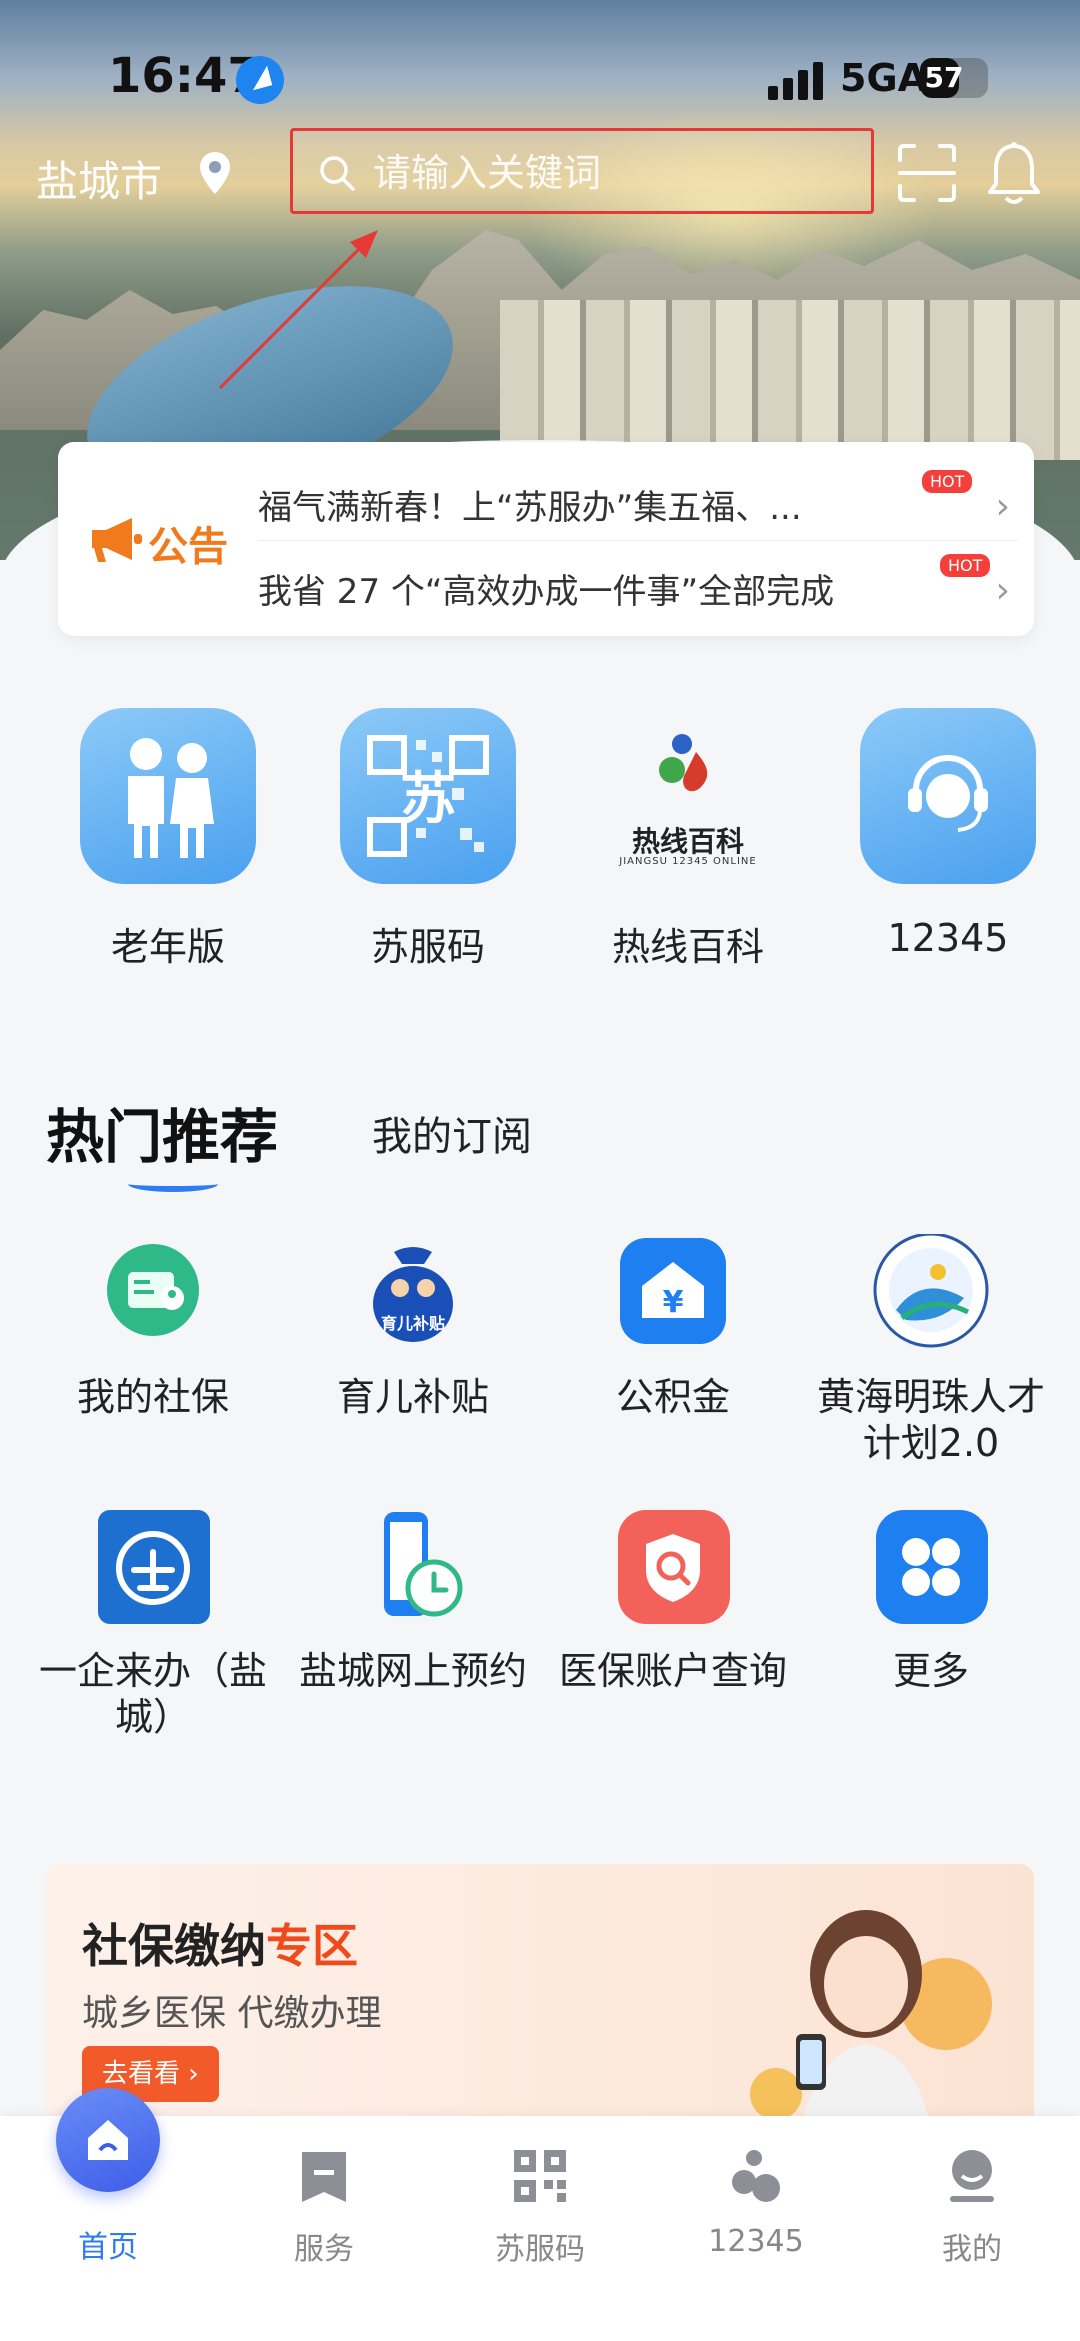 This screenshot has height=2341, width=1080. I want to click on bookmark-icon, so click(324, 2177).